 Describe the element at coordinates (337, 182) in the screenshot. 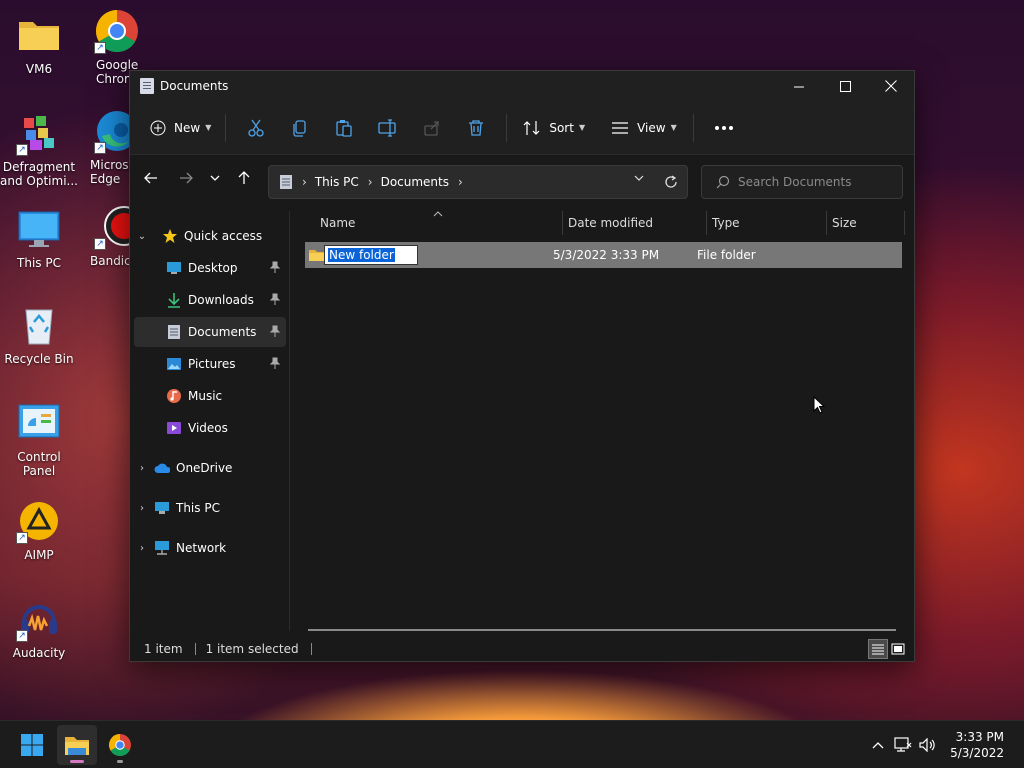

I see `breadcrumb-this-pc: This PC` at that location.